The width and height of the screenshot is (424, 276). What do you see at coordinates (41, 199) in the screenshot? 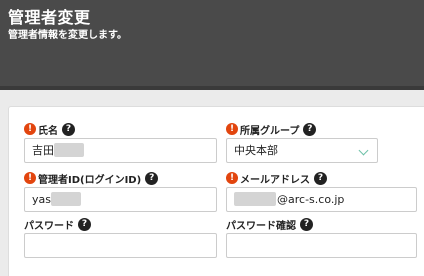
I see `admin-id-value: yas` at bounding box center [41, 199].